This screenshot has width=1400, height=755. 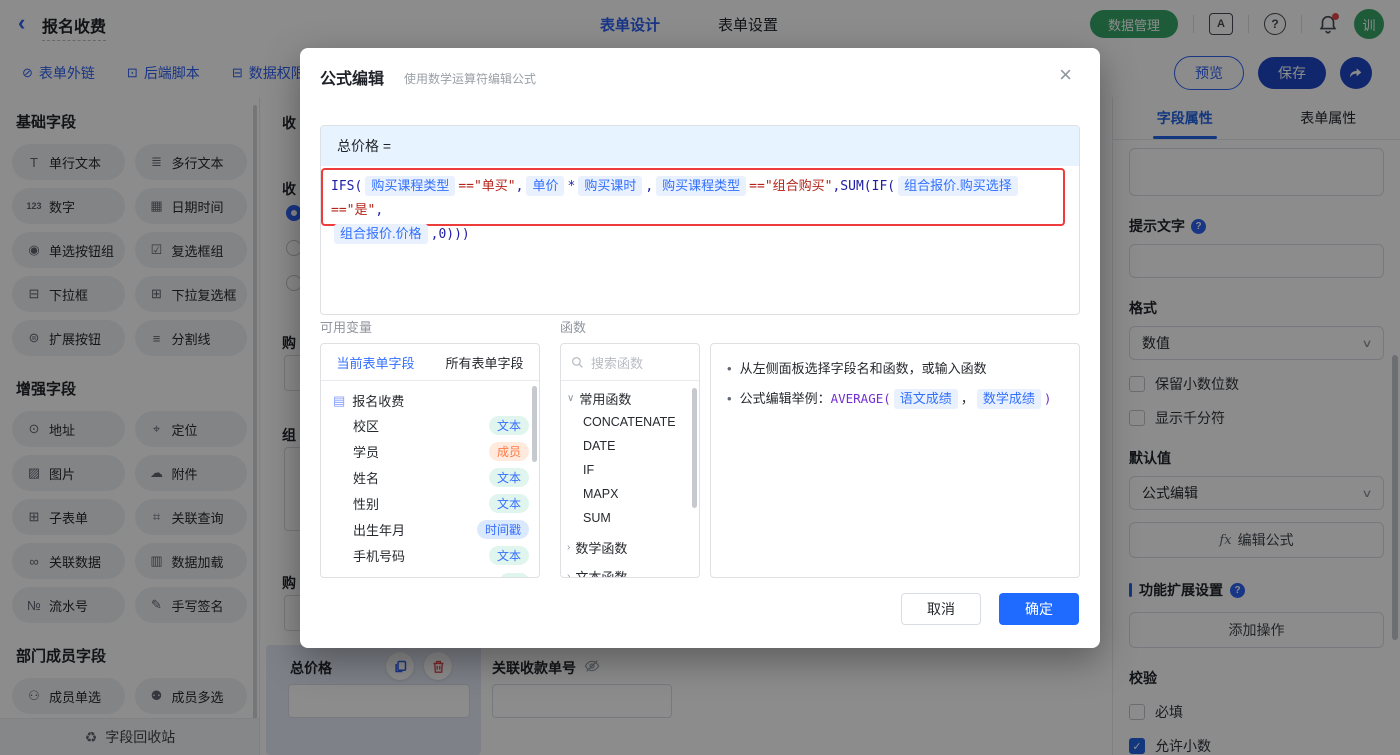 I want to click on formula-token-op: =="是", so click(x=353, y=210).